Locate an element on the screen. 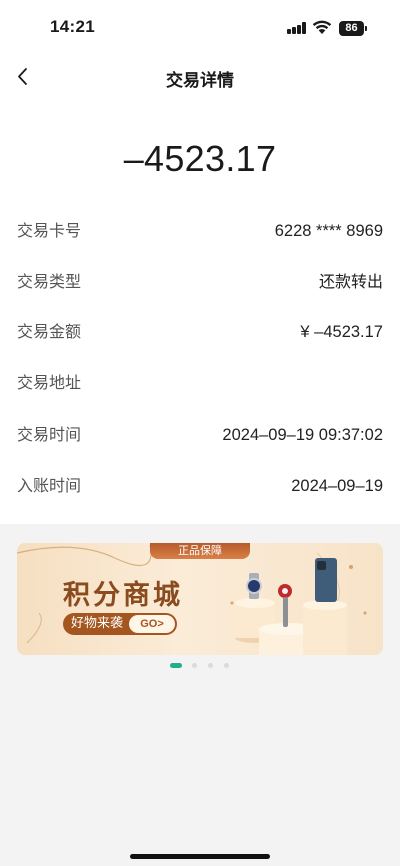 Image resolution: width=400 pixels, height=866 pixels. nav-bar: 交易详情 is located at coordinates (200, 77).